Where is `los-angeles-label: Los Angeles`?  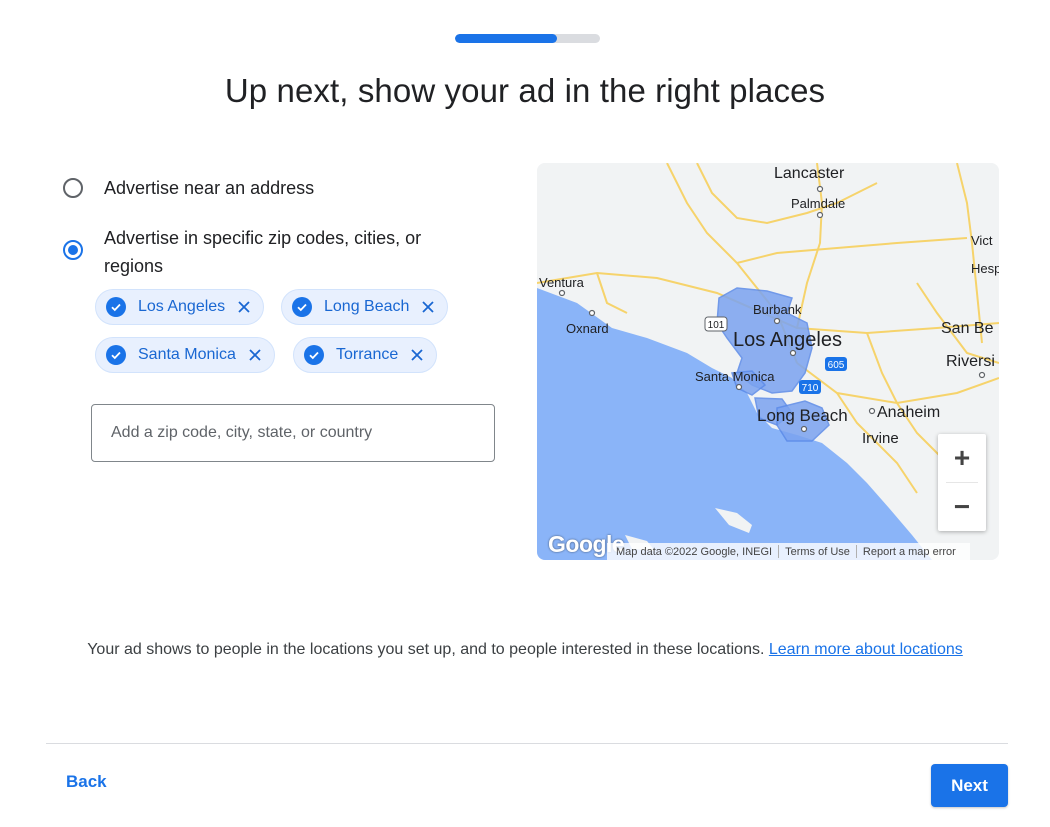 los-angeles-label: Los Angeles is located at coordinates (787, 340).